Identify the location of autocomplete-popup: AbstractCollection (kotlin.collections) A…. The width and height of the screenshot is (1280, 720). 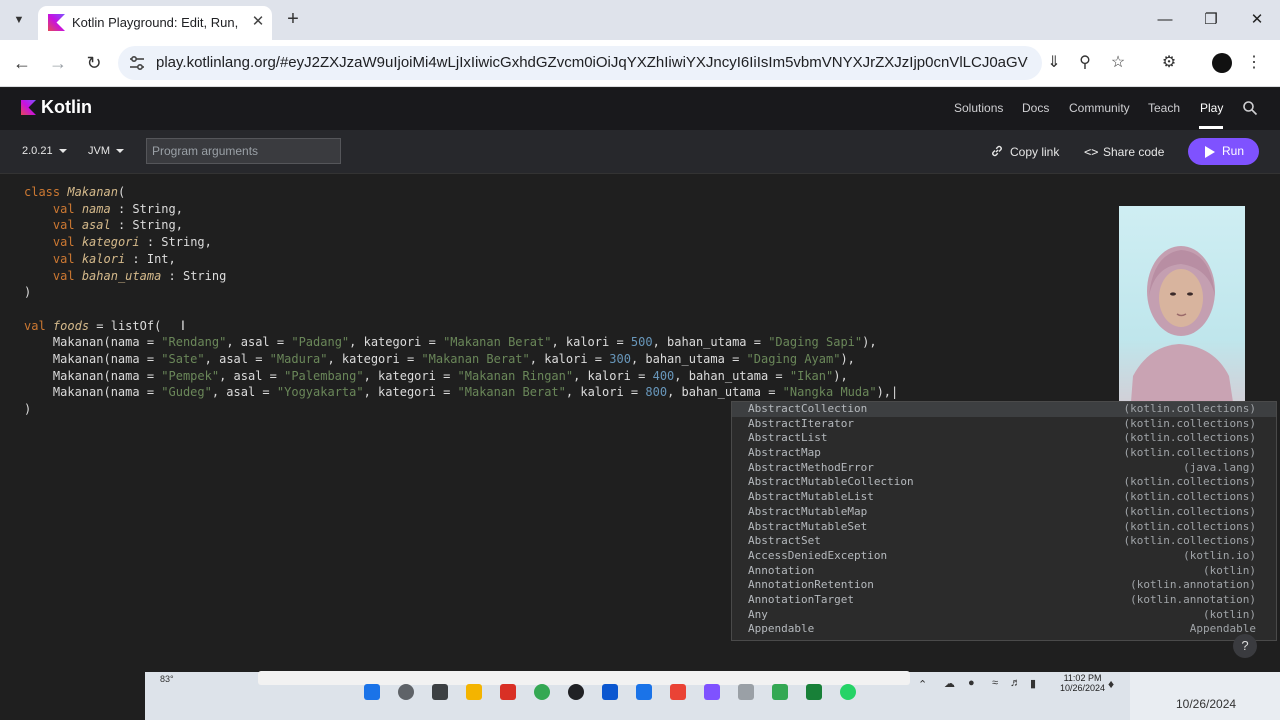
(1004, 521).